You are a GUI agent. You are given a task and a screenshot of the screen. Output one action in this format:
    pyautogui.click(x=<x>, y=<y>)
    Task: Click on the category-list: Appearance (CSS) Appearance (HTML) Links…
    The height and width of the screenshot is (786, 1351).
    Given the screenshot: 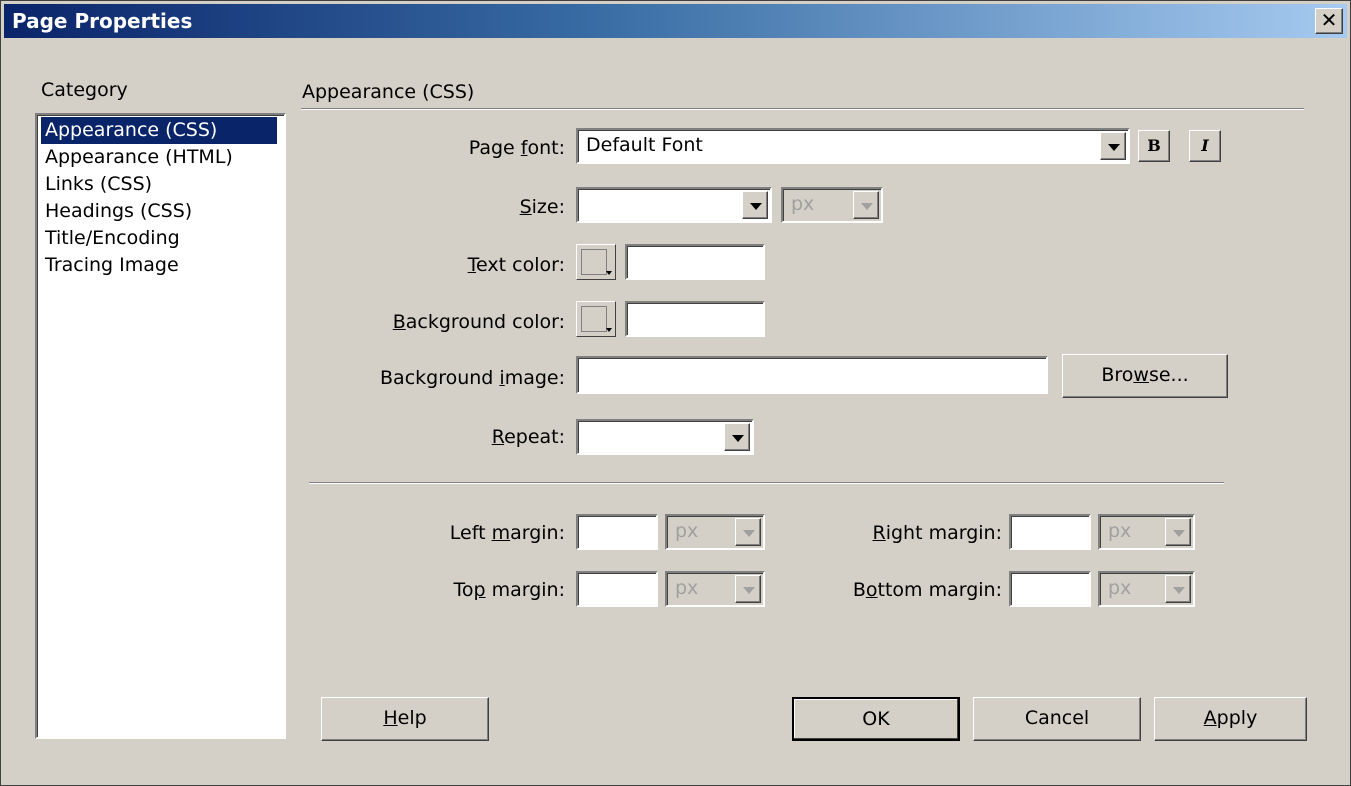 What is the action you would take?
    pyautogui.click(x=160, y=426)
    